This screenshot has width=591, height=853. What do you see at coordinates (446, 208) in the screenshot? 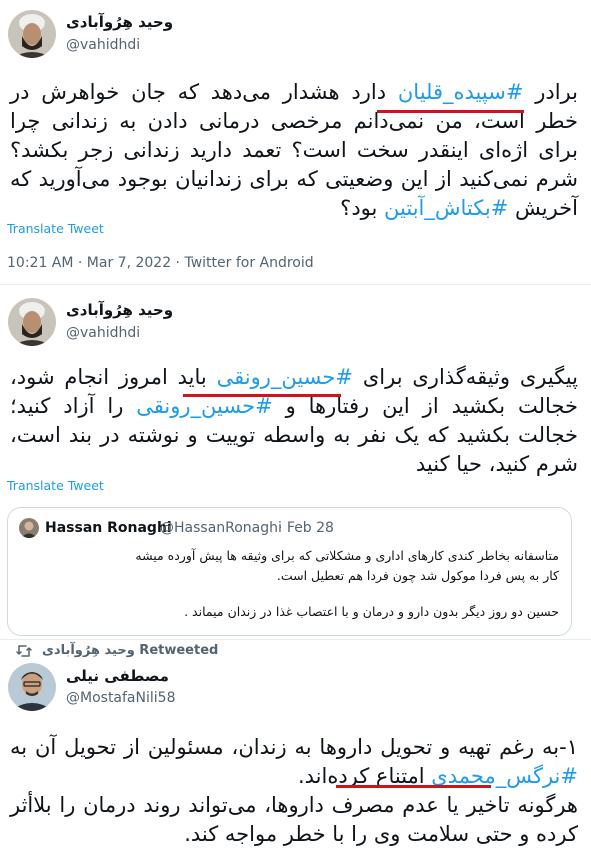
I see `hashtag-link: #بکتاش_آبتین` at bounding box center [446, 208].